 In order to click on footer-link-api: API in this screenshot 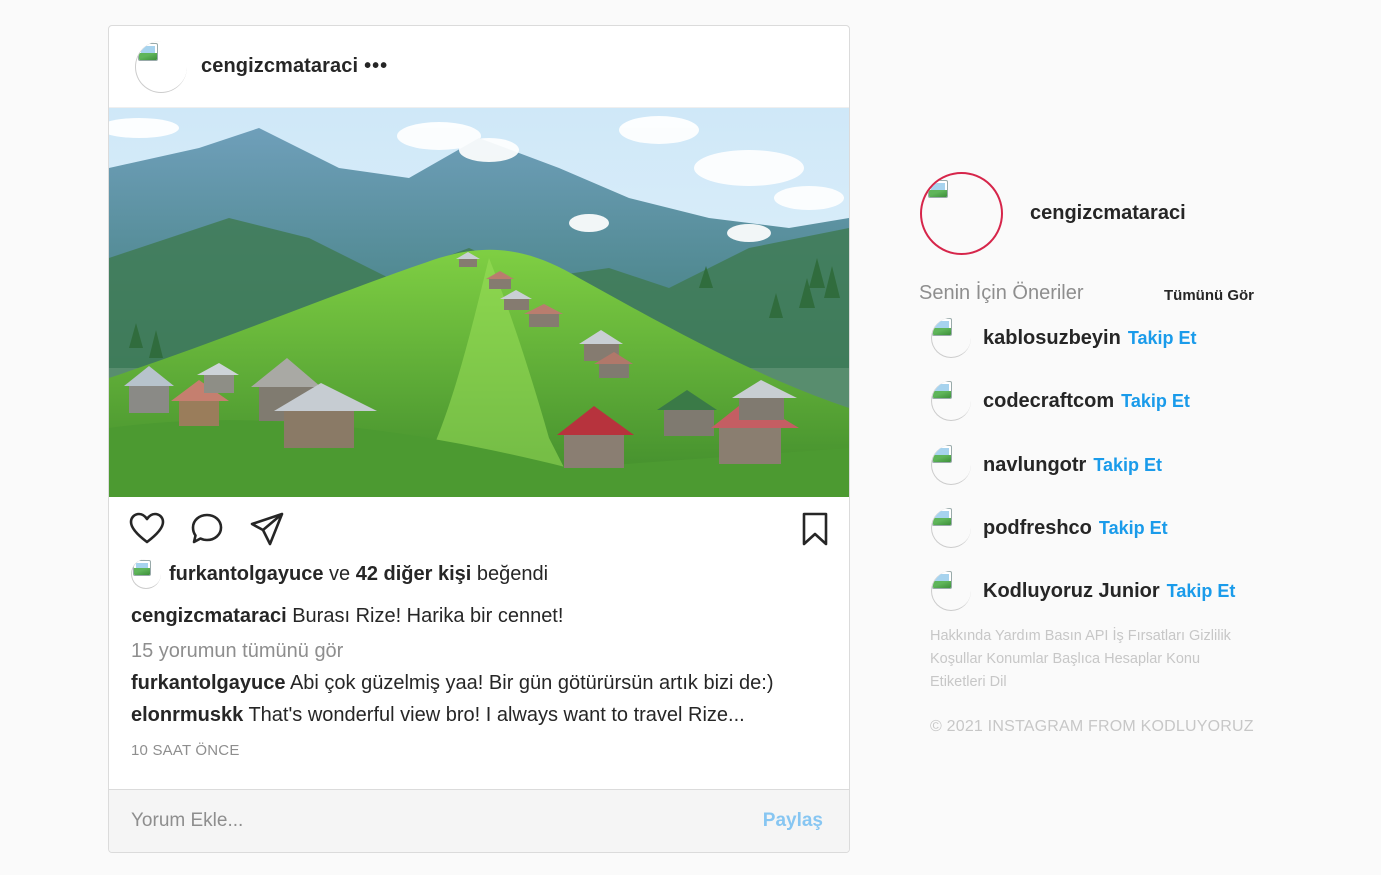, I will do `click(1096, 636)`.